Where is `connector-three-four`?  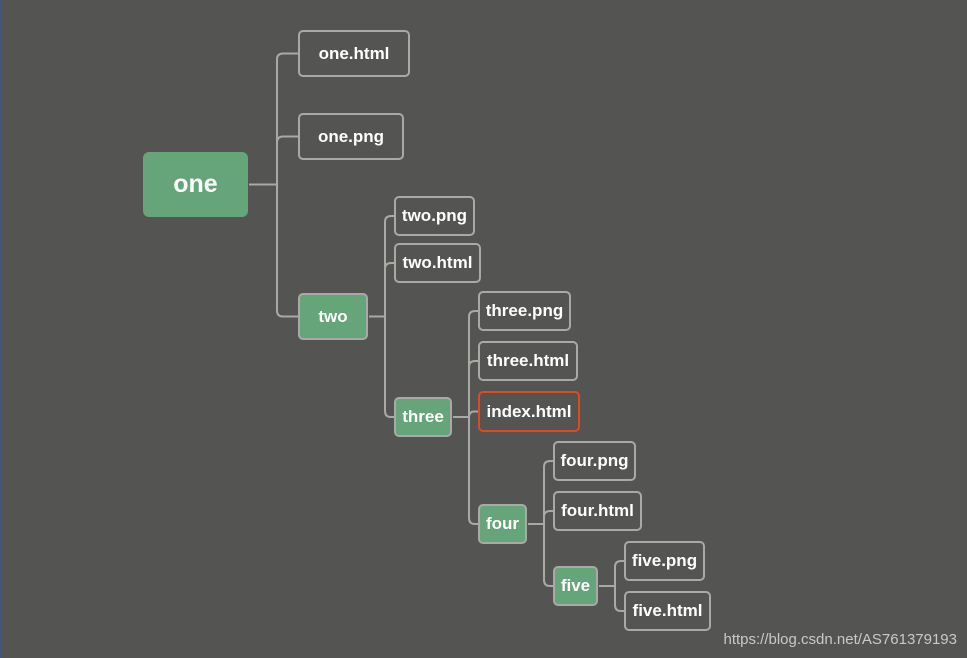
connector-three-four is located at coordinates (466, 470).